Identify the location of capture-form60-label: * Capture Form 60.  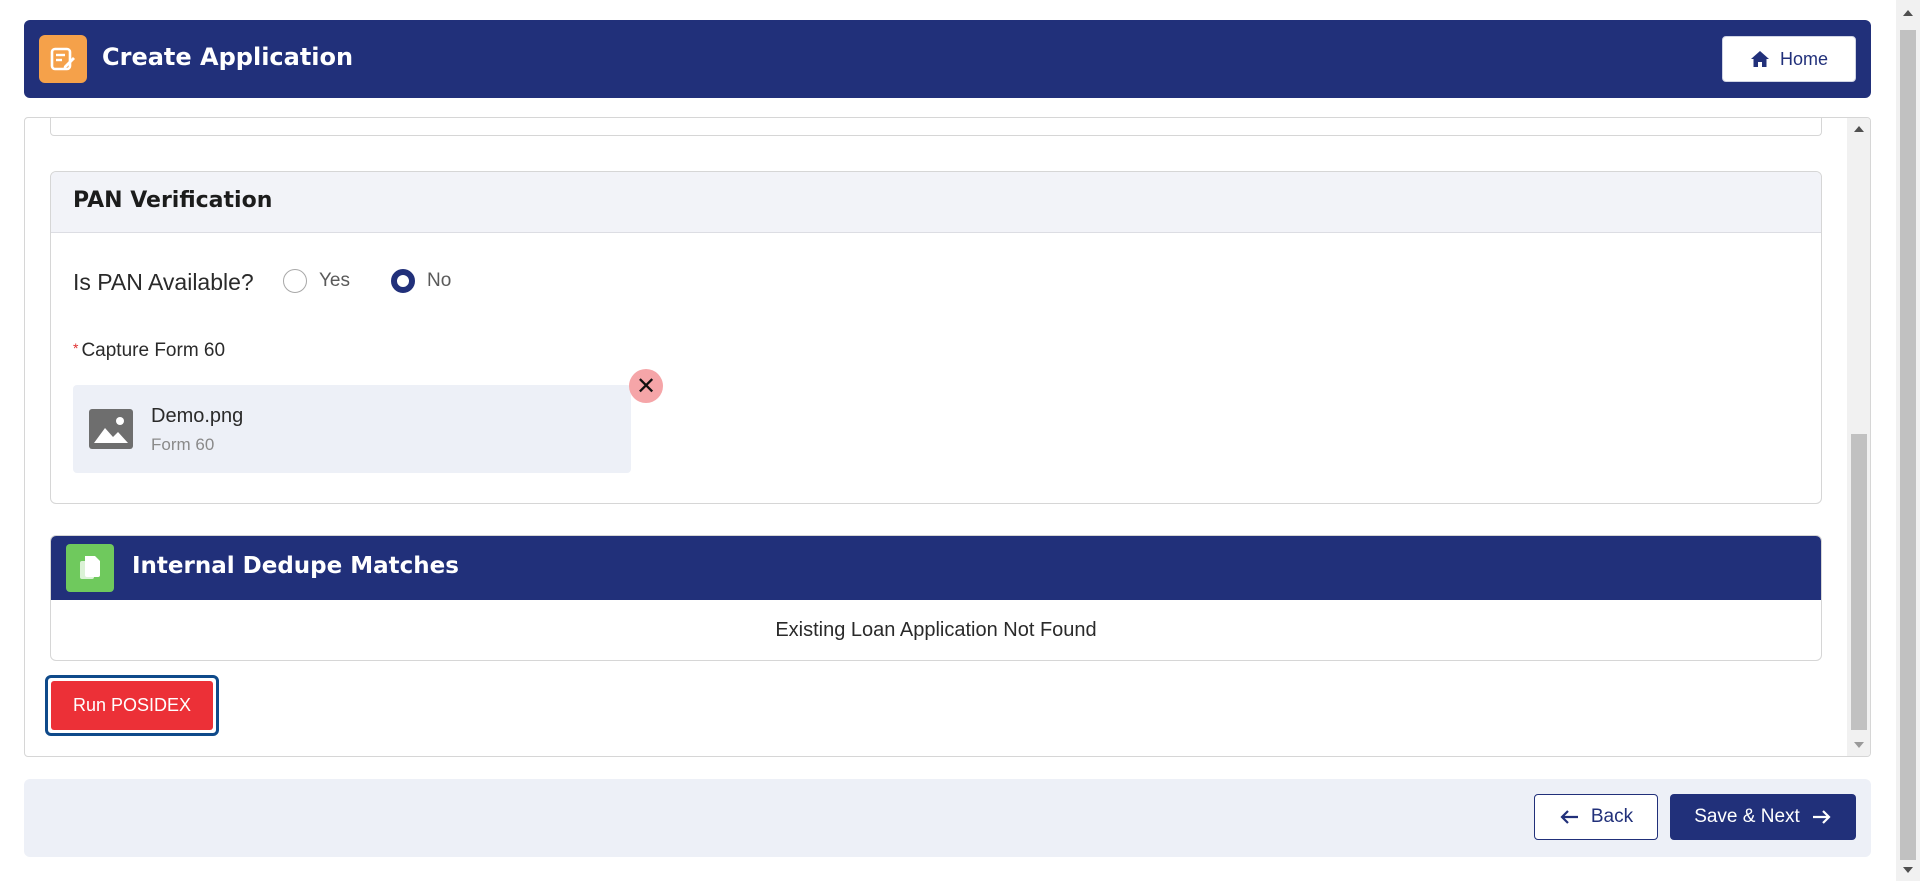
(149, 351).